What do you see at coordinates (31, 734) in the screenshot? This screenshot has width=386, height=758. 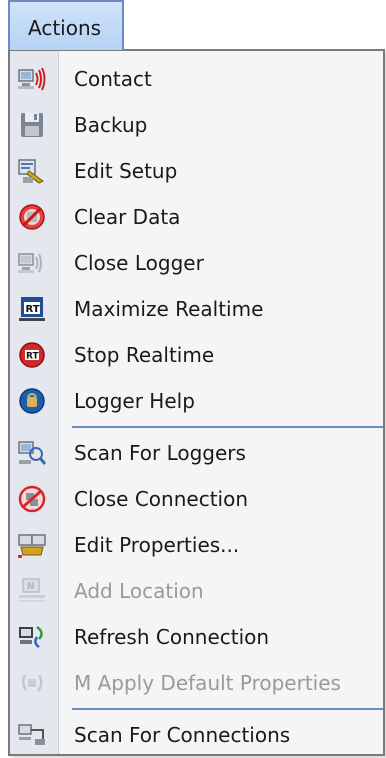 I see `scan-connections-icon` at bounding box center [31, 734].